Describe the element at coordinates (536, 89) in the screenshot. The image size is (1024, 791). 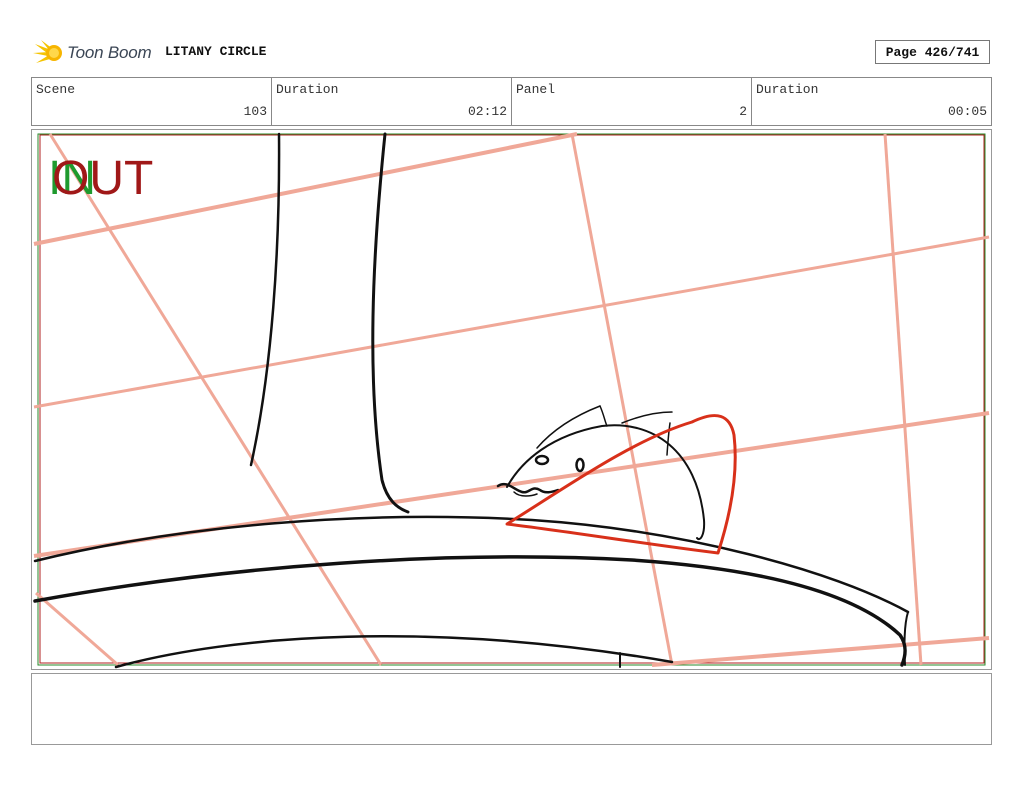
I see `panel-label: Panel` at that location.